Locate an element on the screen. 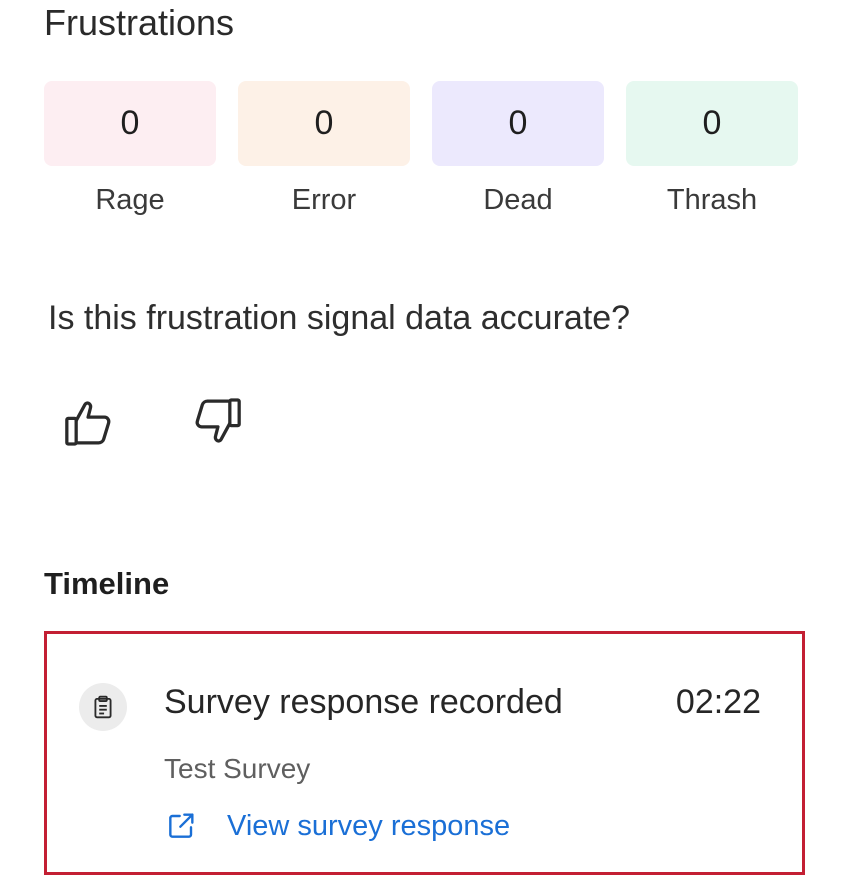  thumbs-up-icon is located at coordinates (88, 423).